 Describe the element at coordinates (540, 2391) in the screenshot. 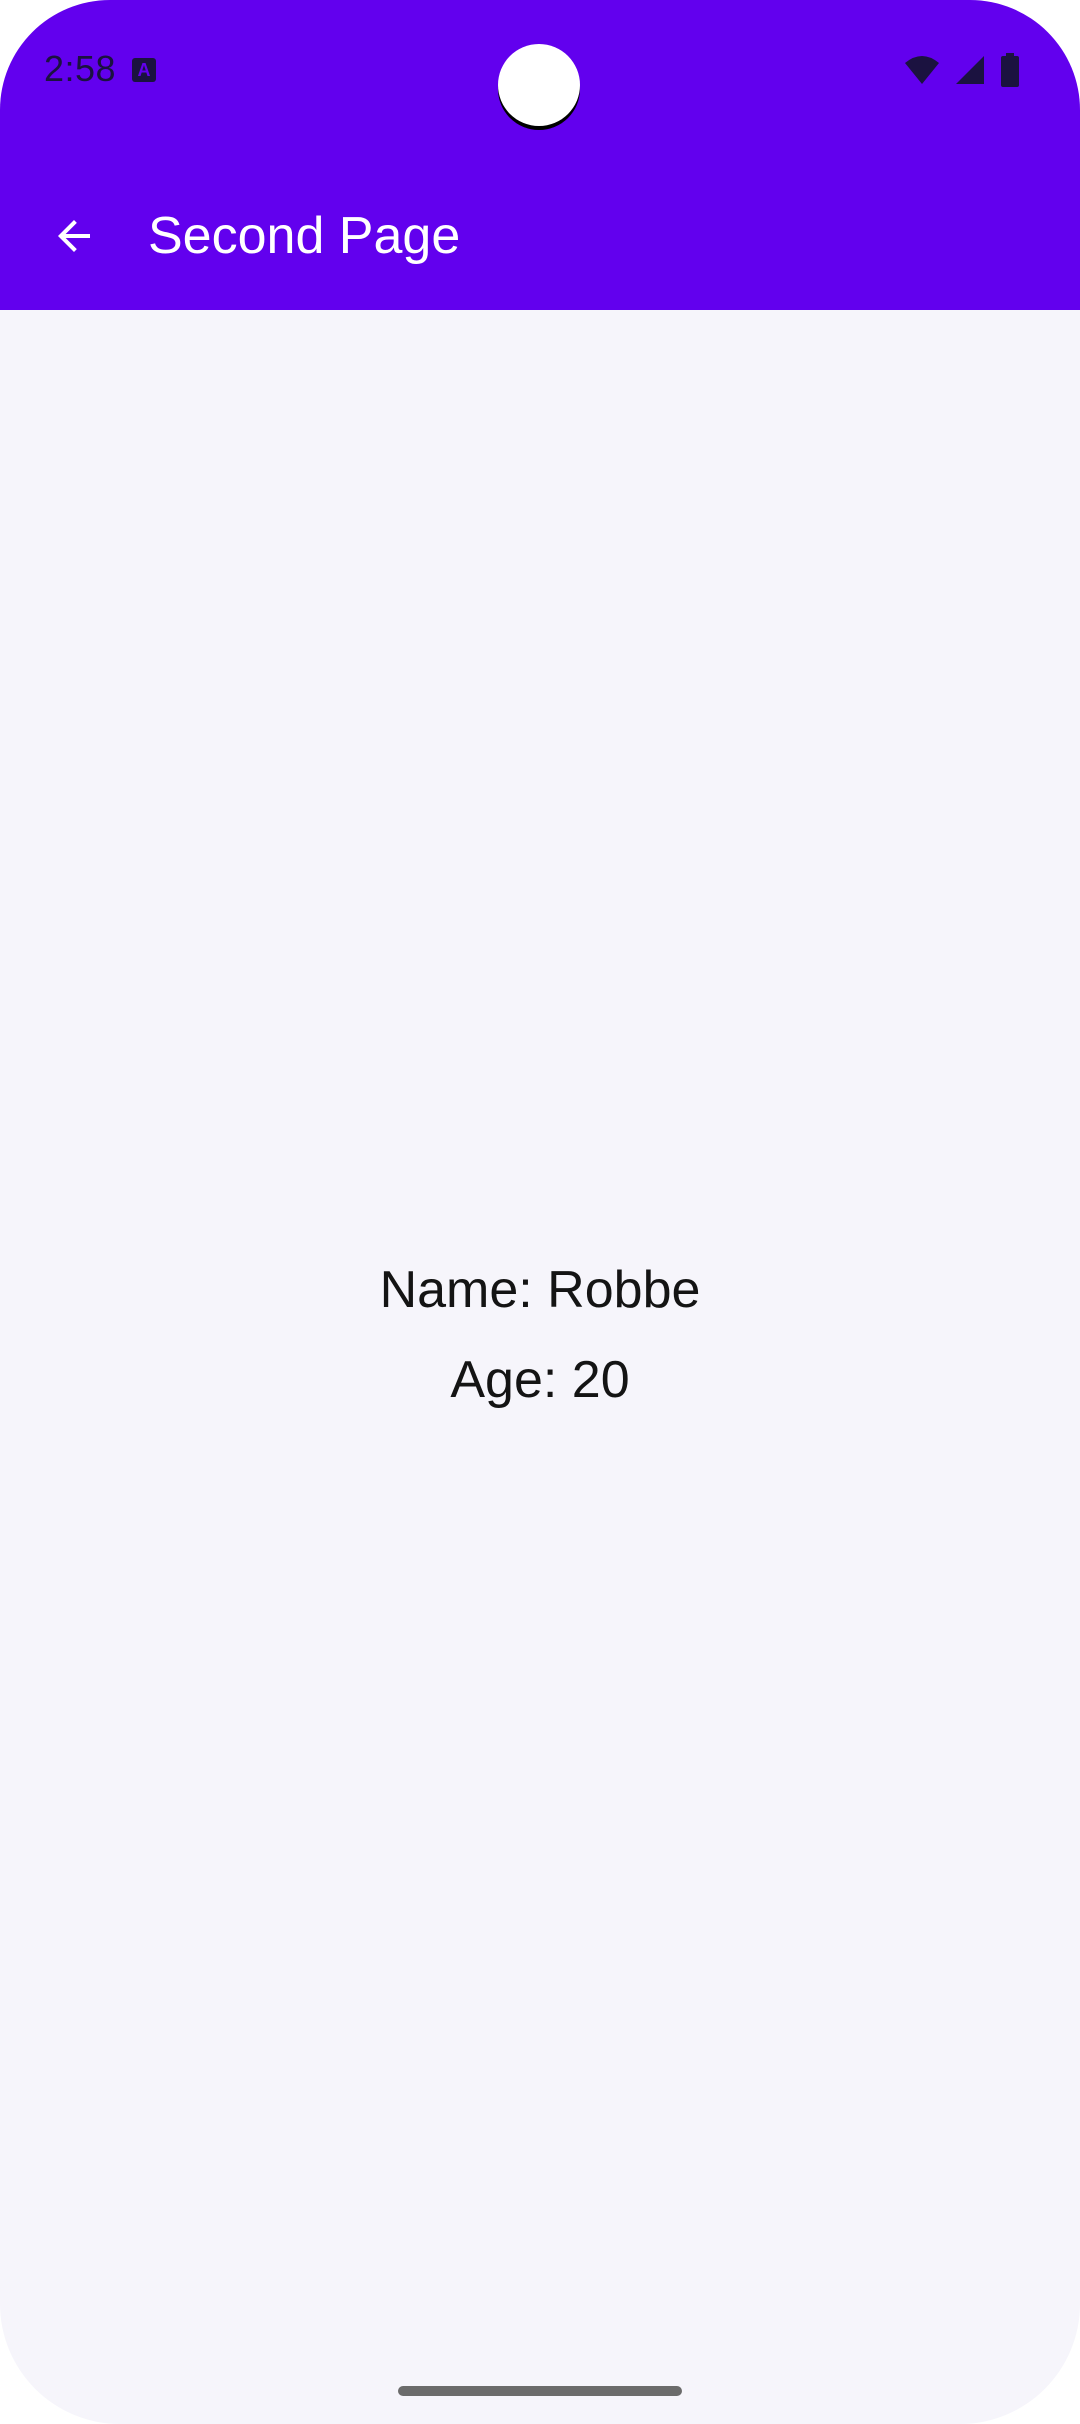

I see `home-indicator` at that location.